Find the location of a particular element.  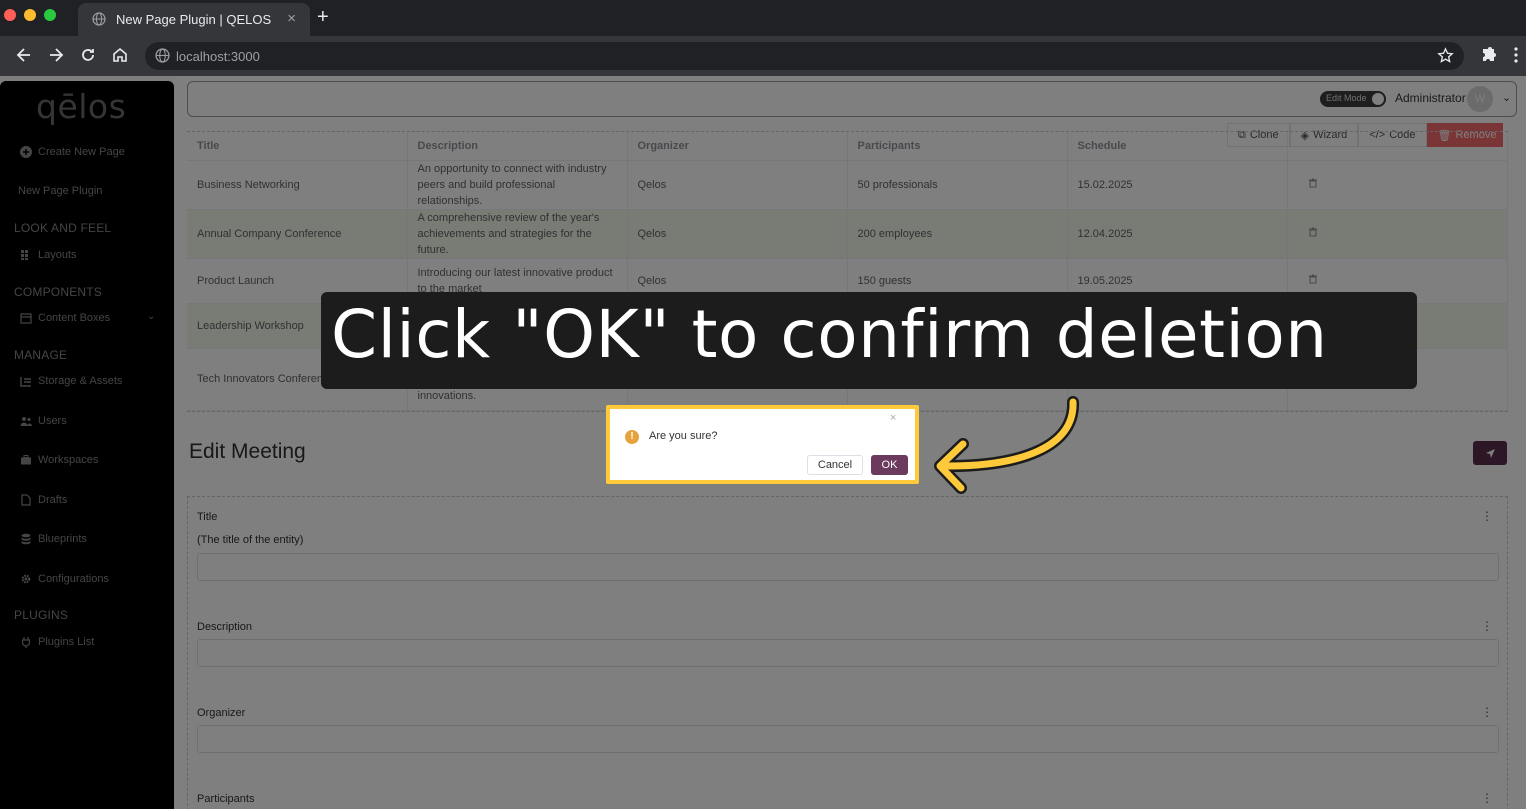

minimize-window-button is located at coordinates (30, 15).